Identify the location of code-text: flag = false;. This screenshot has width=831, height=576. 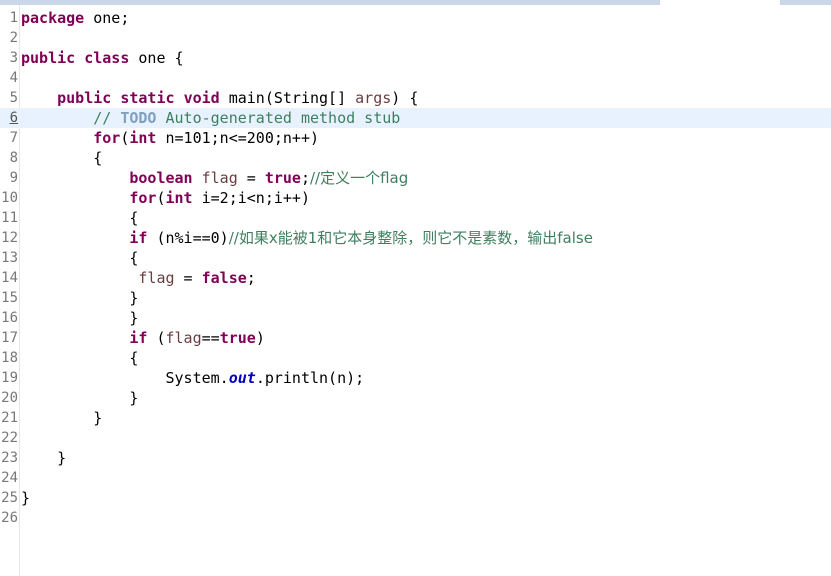
(138, 278).